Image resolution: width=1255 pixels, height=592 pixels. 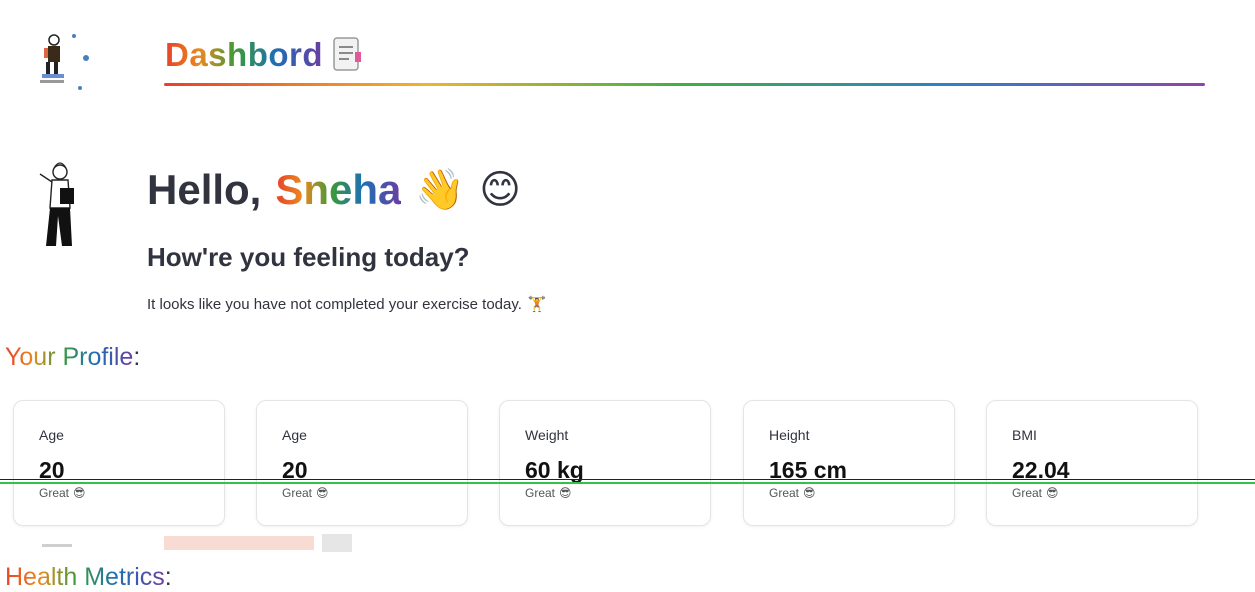 I want to click on document-icon, so click(x=347, y=54).